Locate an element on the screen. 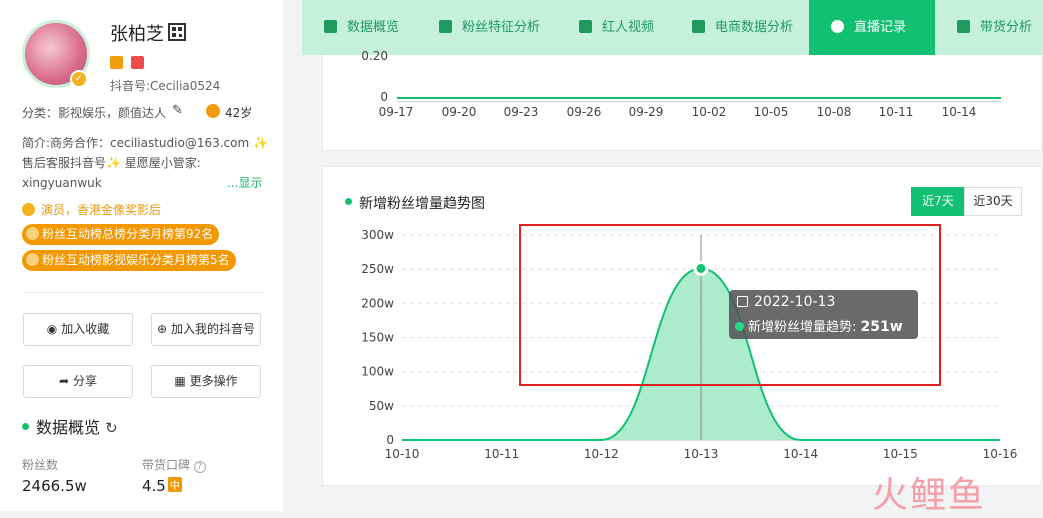  overview-title: 数据概览 ↻ is located at coordinates (70, 426).